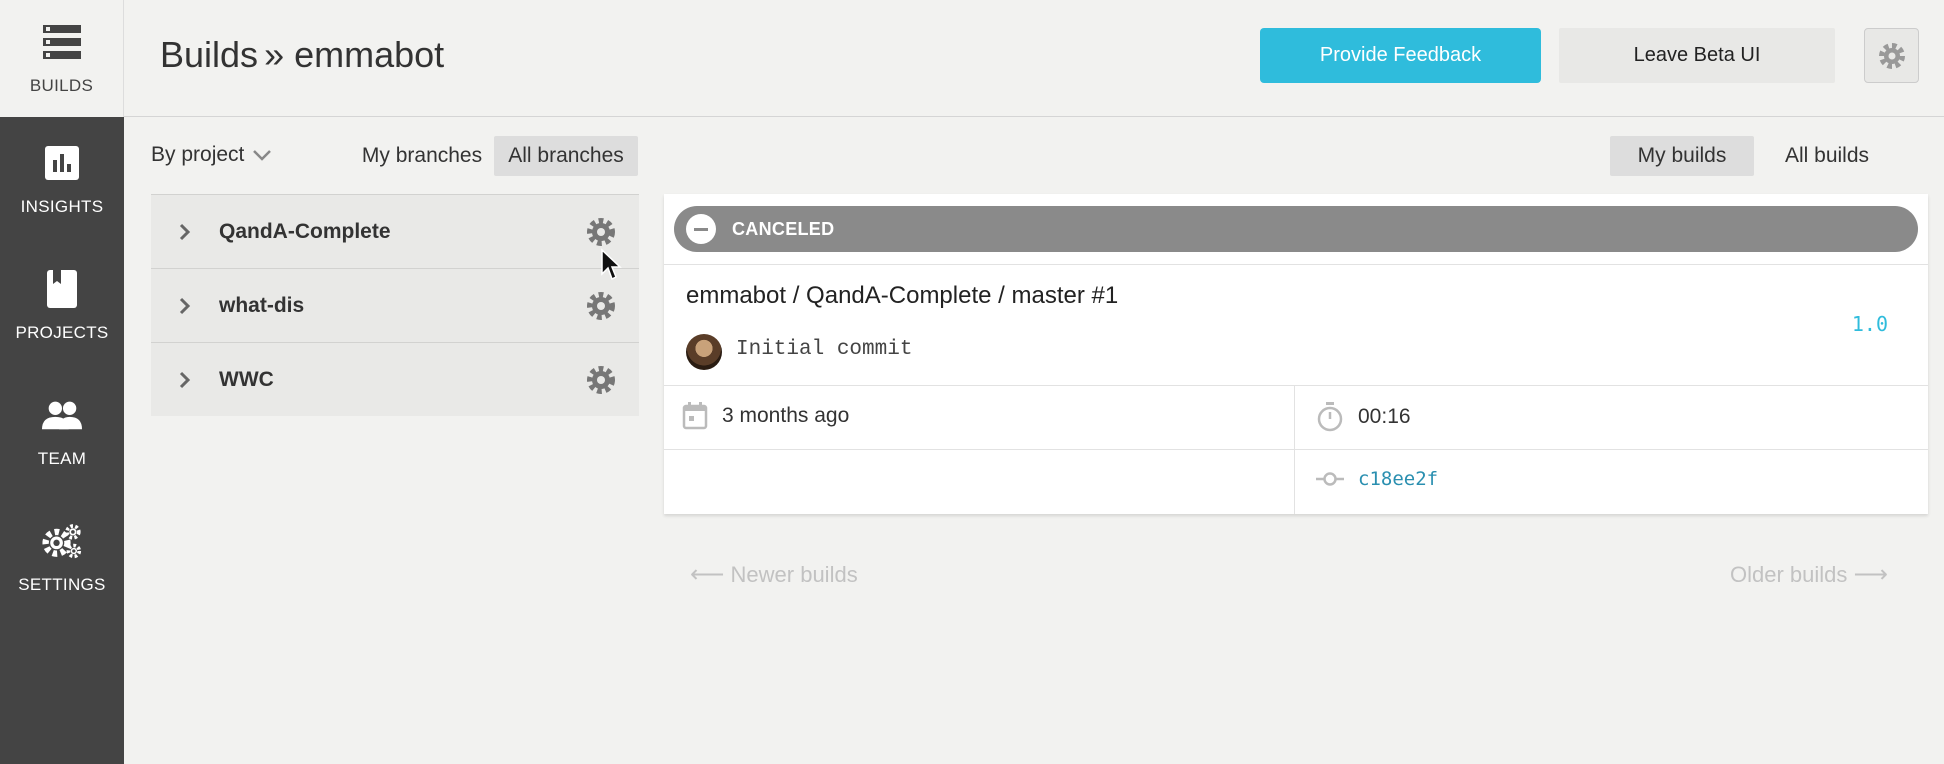  What do you see at coordinates (1789, 574) in the screenshot?
I see `older-builds-label: Older builds` at bounding box center [1789, 574].